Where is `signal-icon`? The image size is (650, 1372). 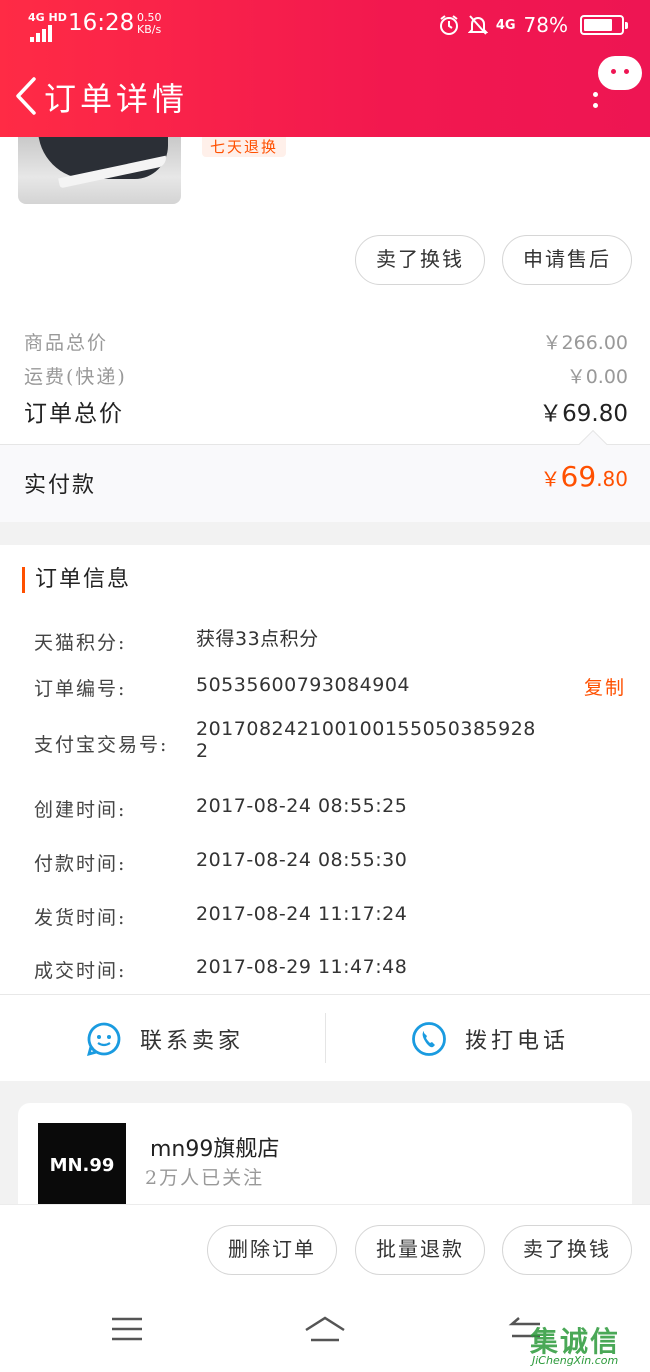 signal-icon is located at coordinates (45, 33).